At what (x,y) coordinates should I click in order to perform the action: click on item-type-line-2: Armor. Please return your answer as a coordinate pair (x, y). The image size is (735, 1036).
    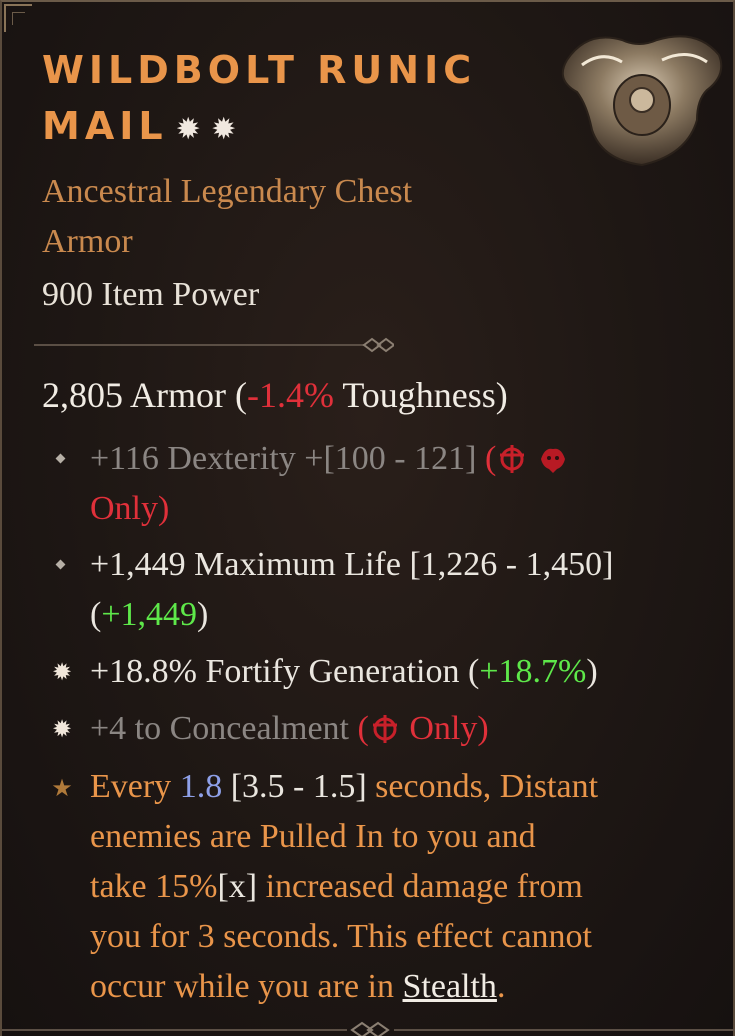
    Looking at the image, I should click on (87, 241).